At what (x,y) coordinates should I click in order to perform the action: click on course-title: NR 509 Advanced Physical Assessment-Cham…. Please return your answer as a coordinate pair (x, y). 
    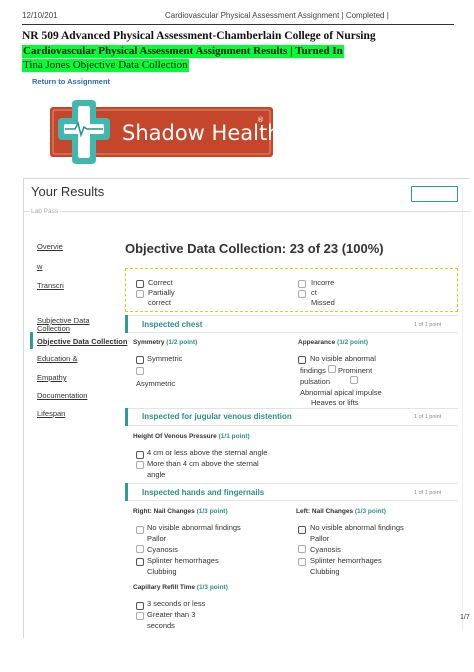
    Looking at the image, I should click on (199, 36).